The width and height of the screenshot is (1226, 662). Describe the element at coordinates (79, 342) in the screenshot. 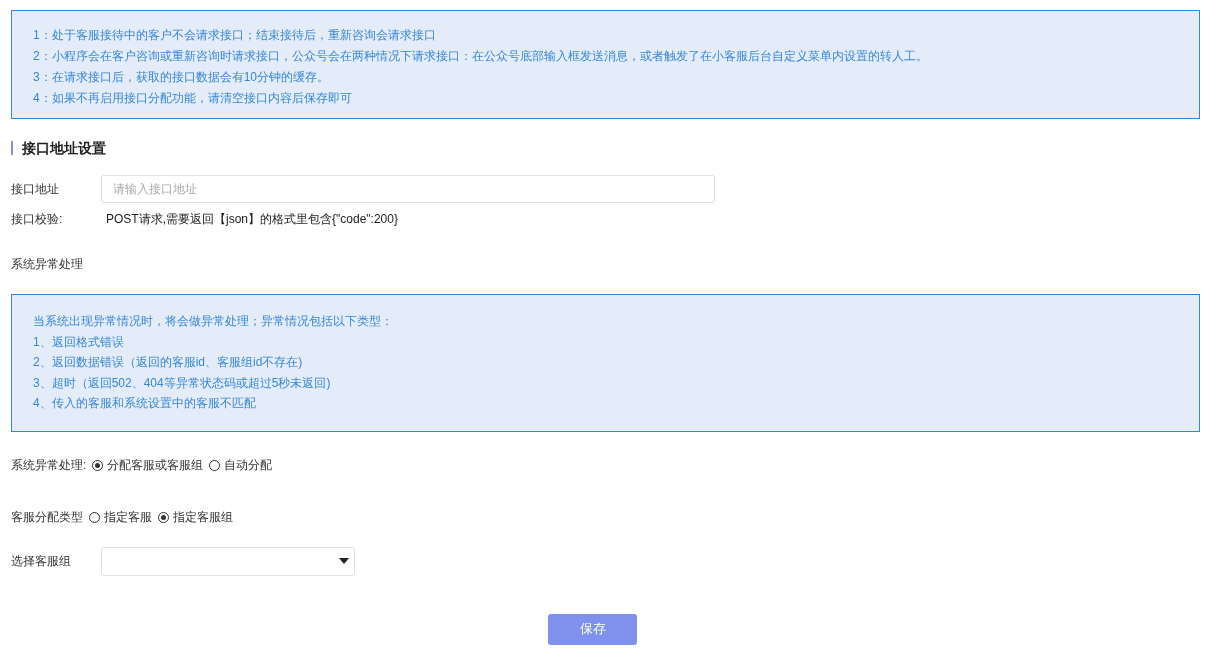

I see `notice-text: 1、返回格式错误` at that location.